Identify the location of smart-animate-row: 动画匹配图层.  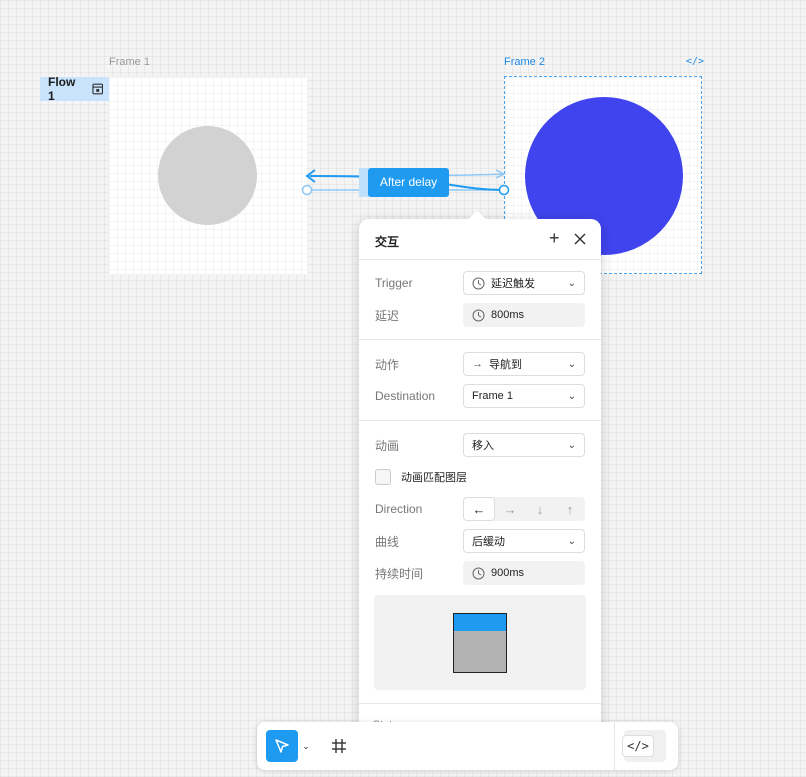
(480, 477).